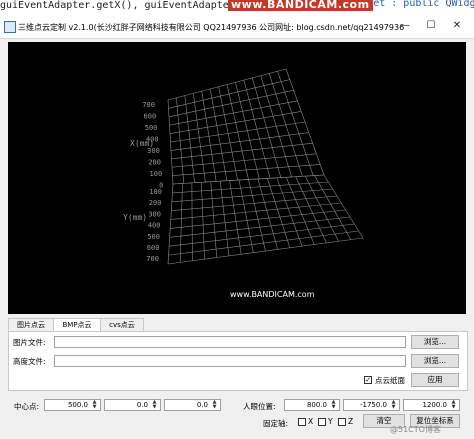 The height and width of the screenshot is (439, 474). I want to click on file-panel: 图片文件: 浏览... 高度文件: 浏览... ✓ 点云纸面 应用, so click(238, 361).